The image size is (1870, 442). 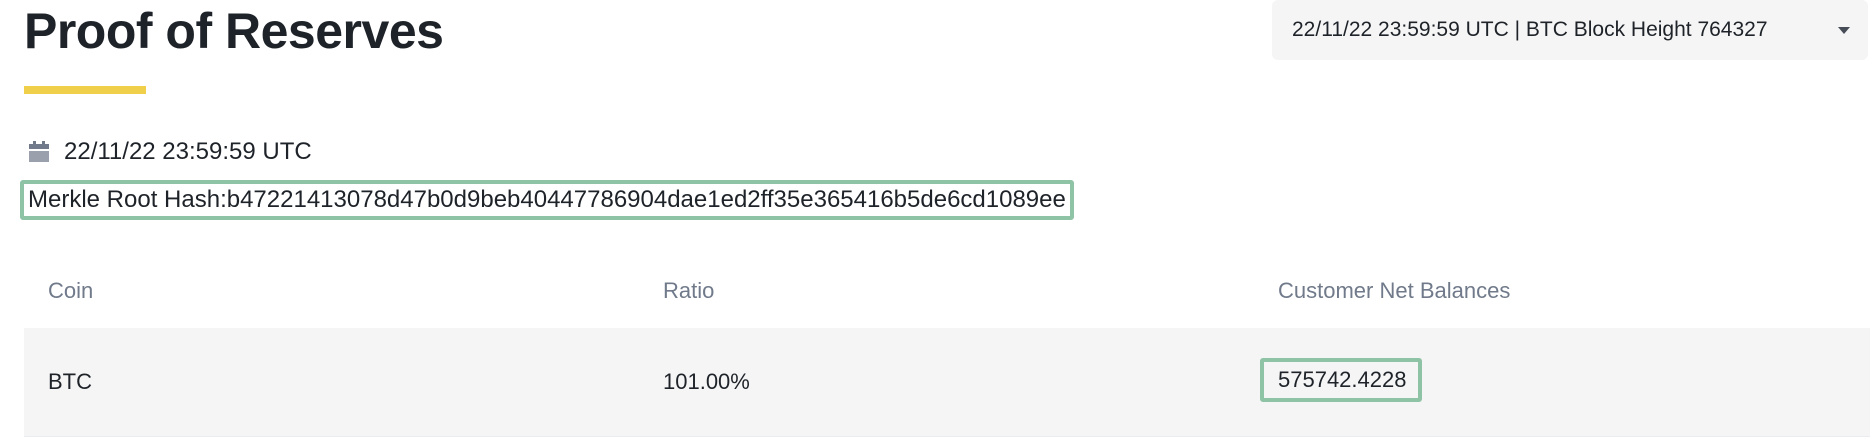 I want to click on snapshot-date-row: 22/11/22 23:59:59 UTC, so click(x=170, y=152).